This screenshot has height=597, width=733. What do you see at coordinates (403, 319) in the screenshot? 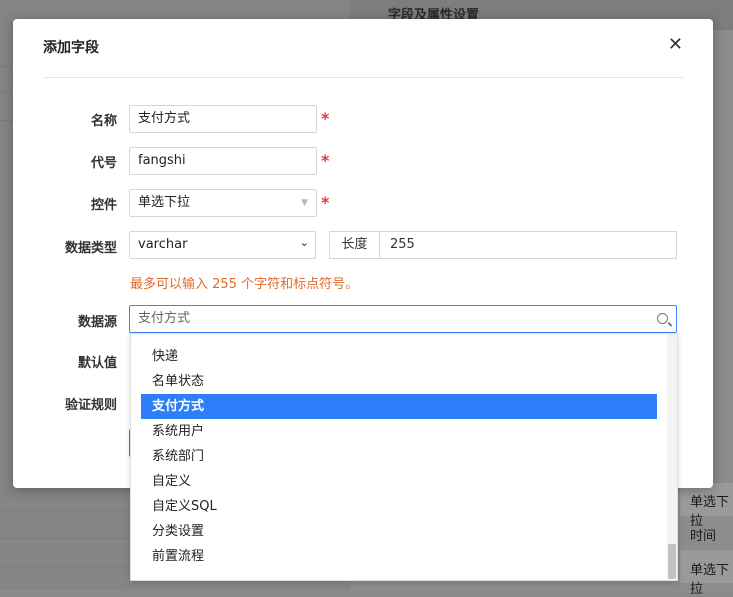
I see `datasource-search-input: 支付方式` at bounding box center [403, 319].